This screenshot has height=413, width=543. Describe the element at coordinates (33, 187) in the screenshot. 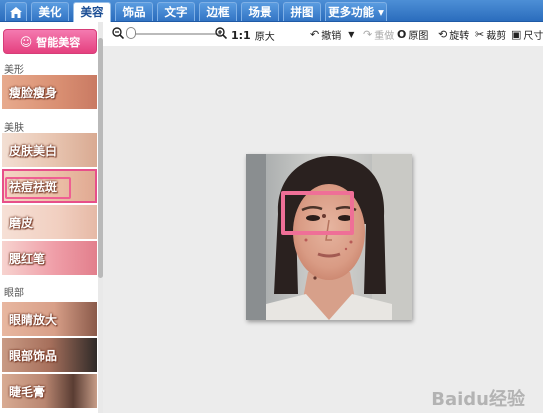

I see `sidebar-item-label: 祛痘祛斑` at that location.